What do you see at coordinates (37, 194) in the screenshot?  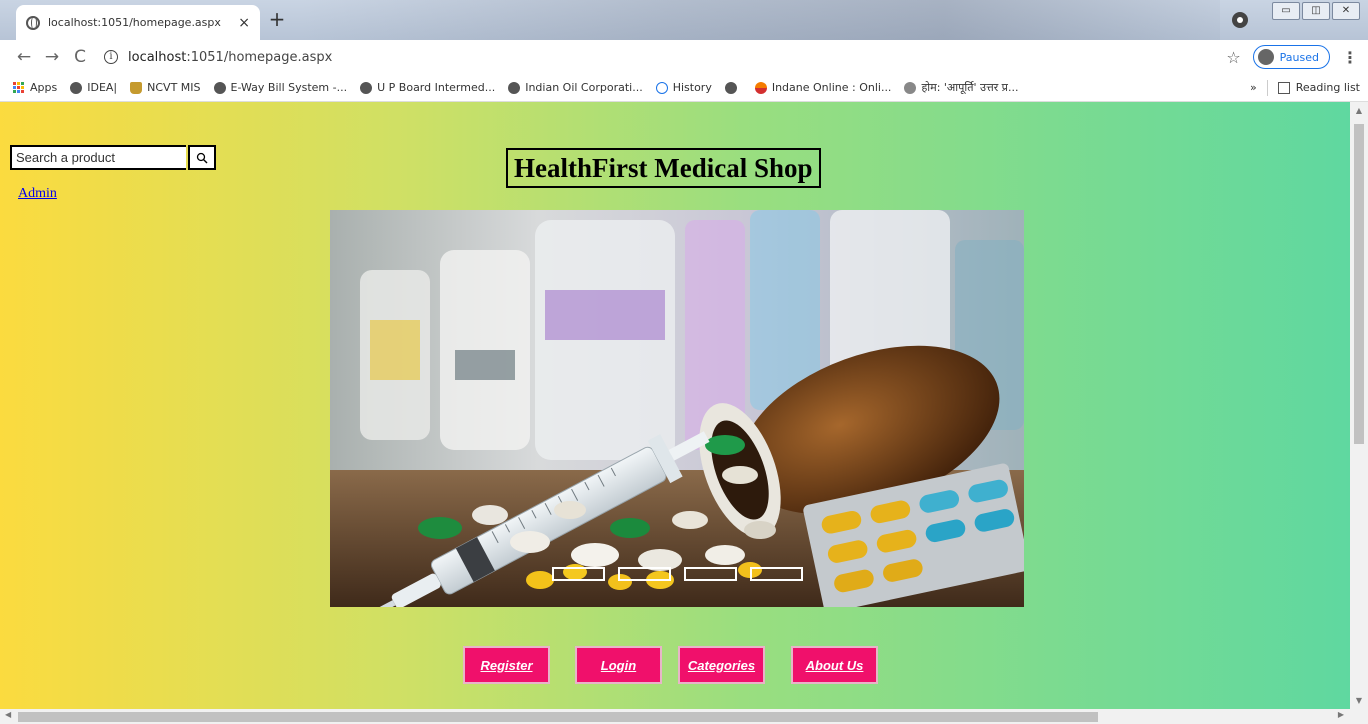 I see `admin-link: Admin` at bounding box center [37, 194].